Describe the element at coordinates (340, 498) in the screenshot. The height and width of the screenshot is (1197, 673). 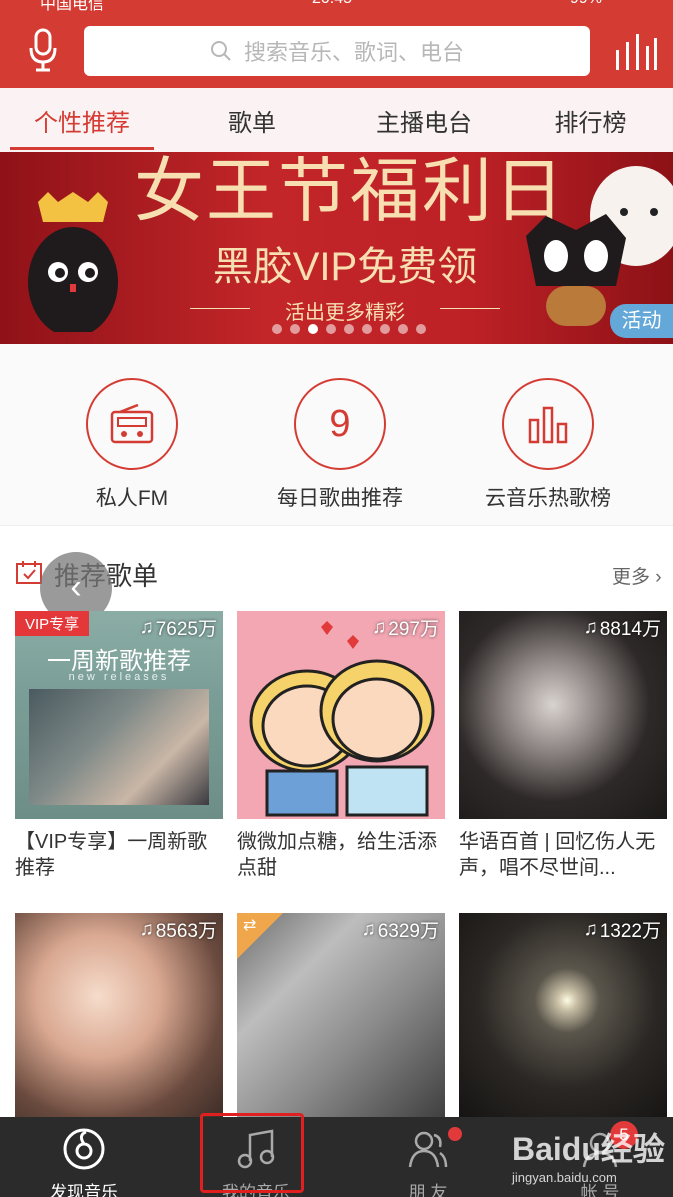
I see `shortcut-label: 每日歌曲推荐` at that location.